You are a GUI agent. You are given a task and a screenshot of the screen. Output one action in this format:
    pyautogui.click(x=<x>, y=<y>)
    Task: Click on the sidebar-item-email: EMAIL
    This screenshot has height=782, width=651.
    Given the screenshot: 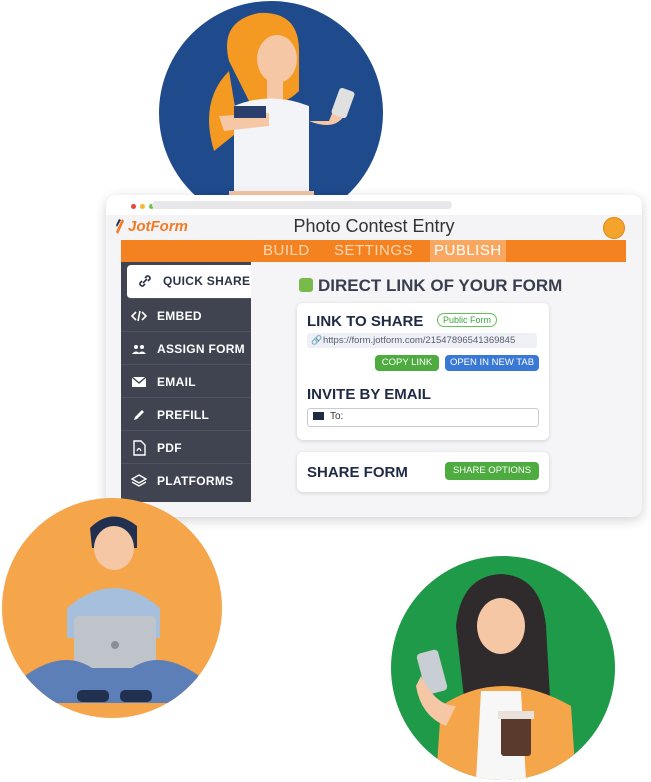 What is the action you would take?
    pyautogui.click(x=186, y=382)
    